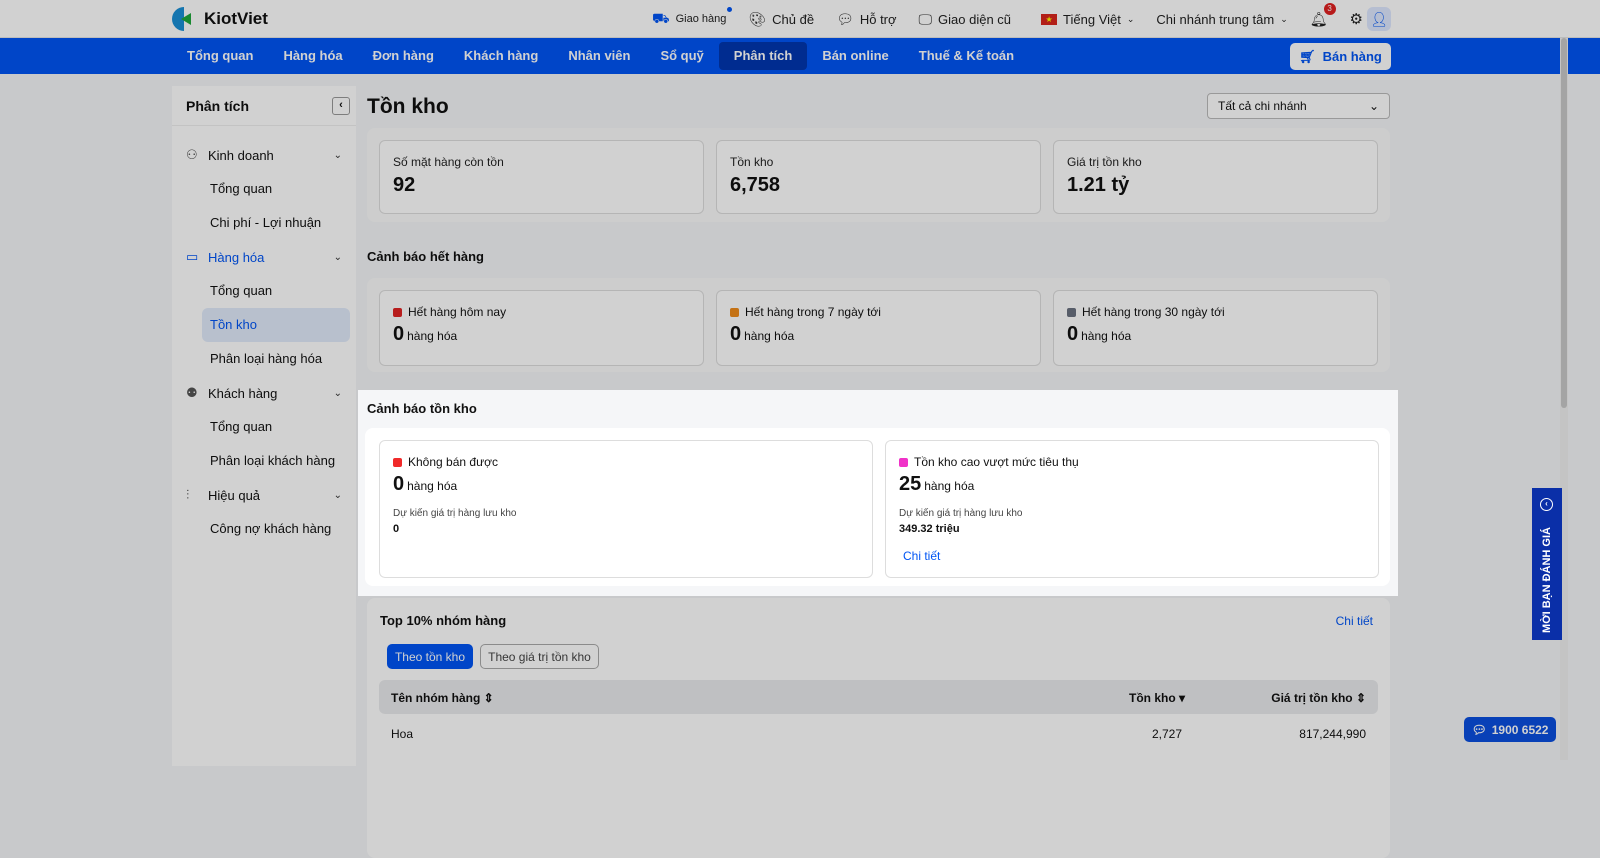  I want to click on box-icon: ▭, so click(192, 256).